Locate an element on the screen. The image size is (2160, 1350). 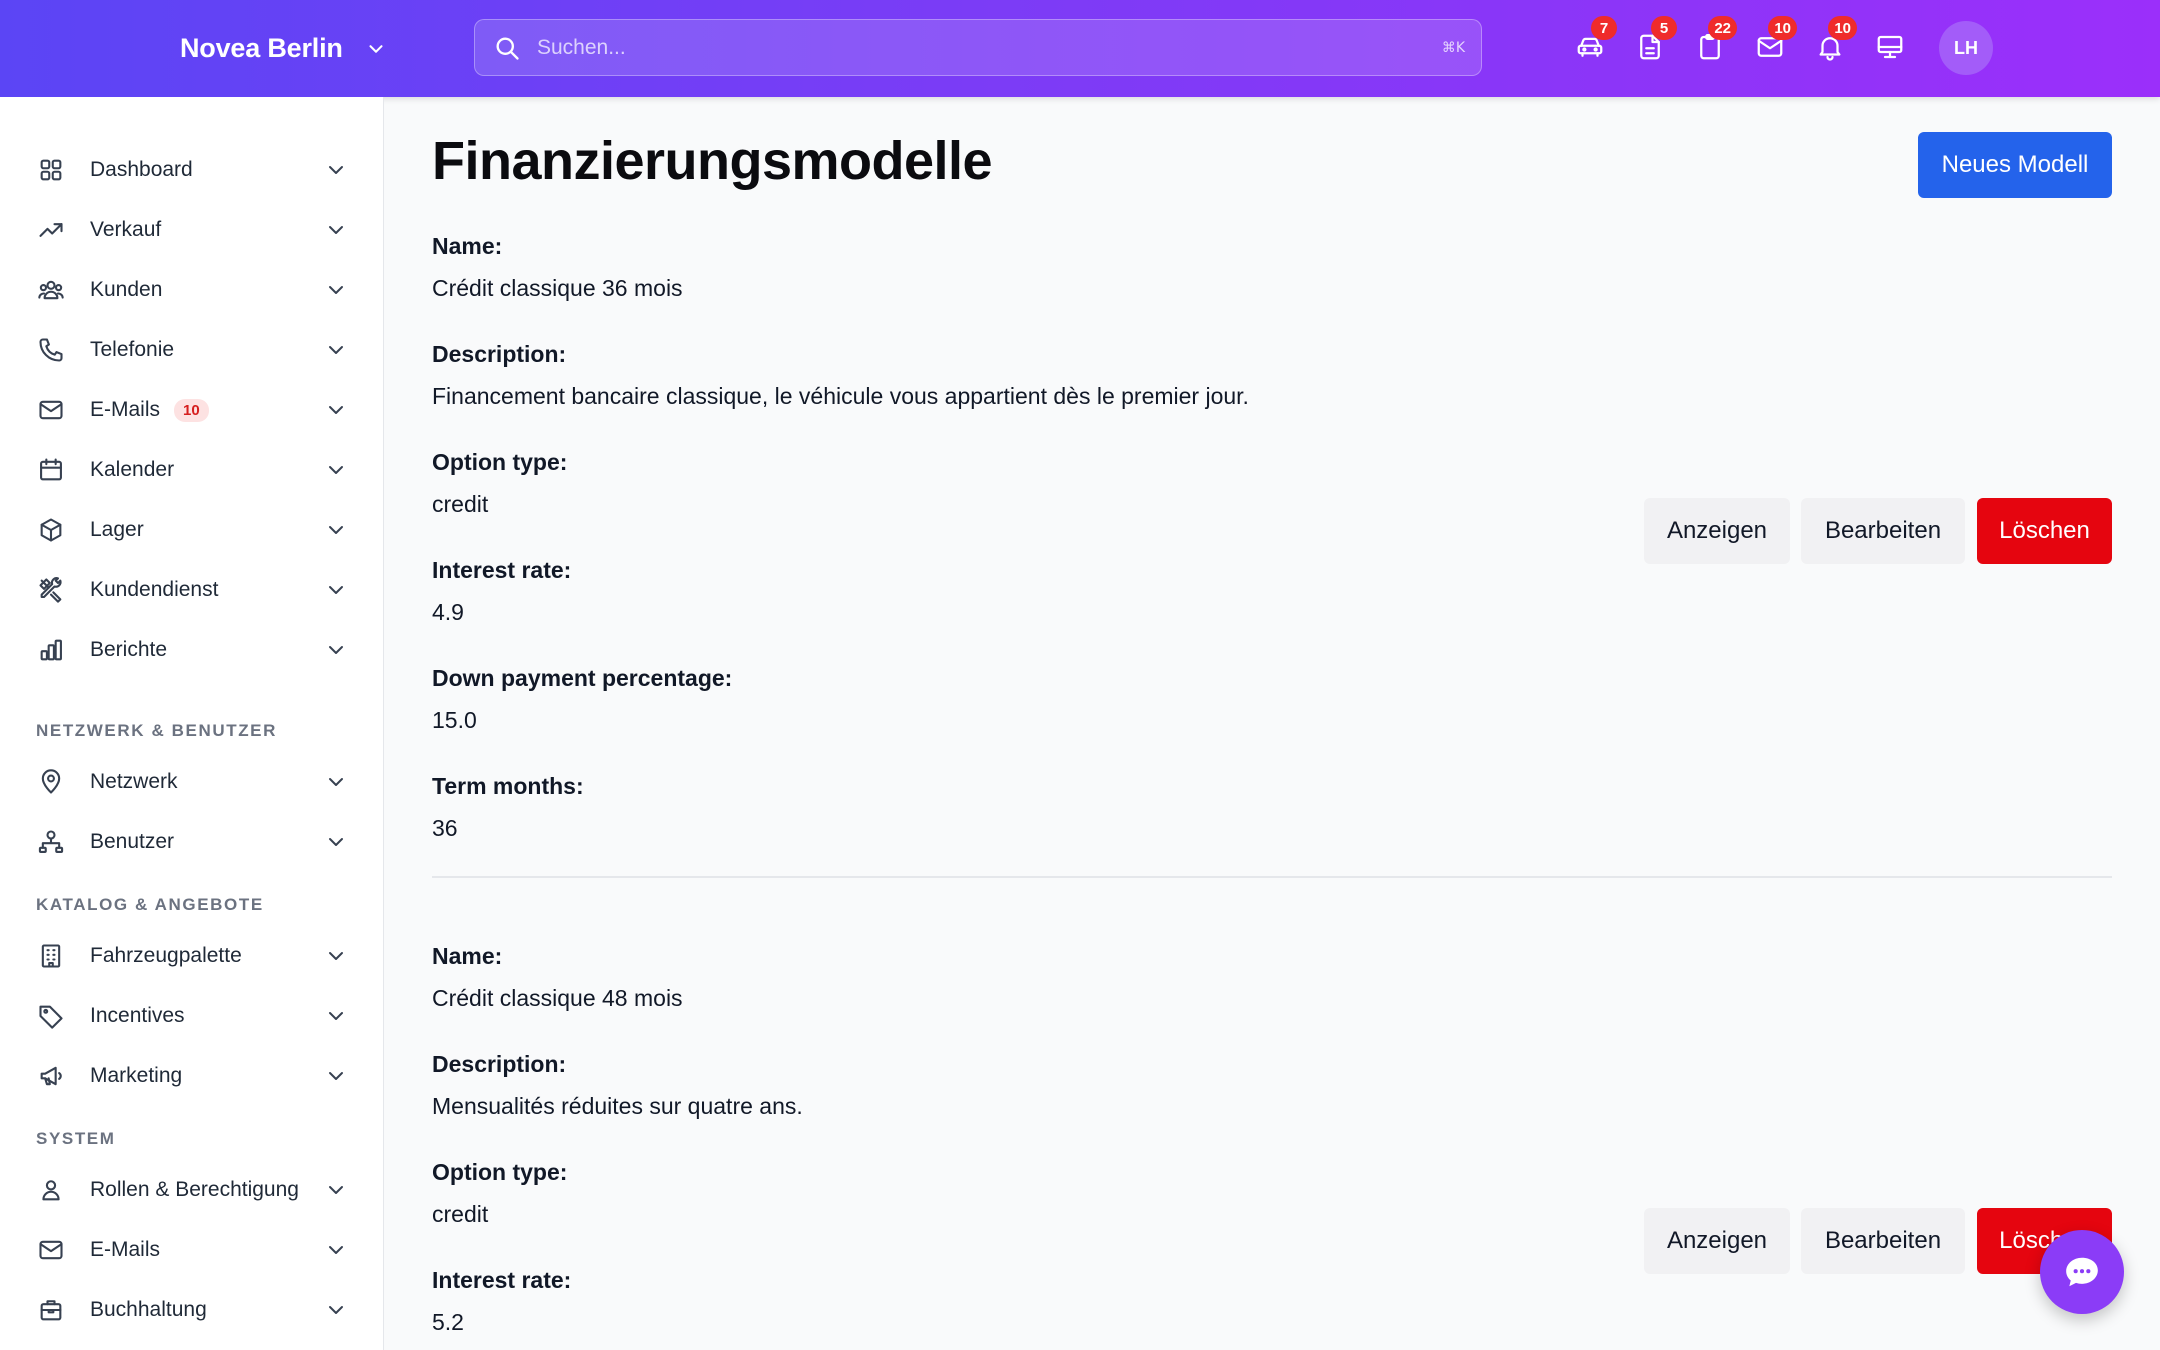
sidebar-item-kundendienst: Kundendienst is located at coordinates (196, 590).